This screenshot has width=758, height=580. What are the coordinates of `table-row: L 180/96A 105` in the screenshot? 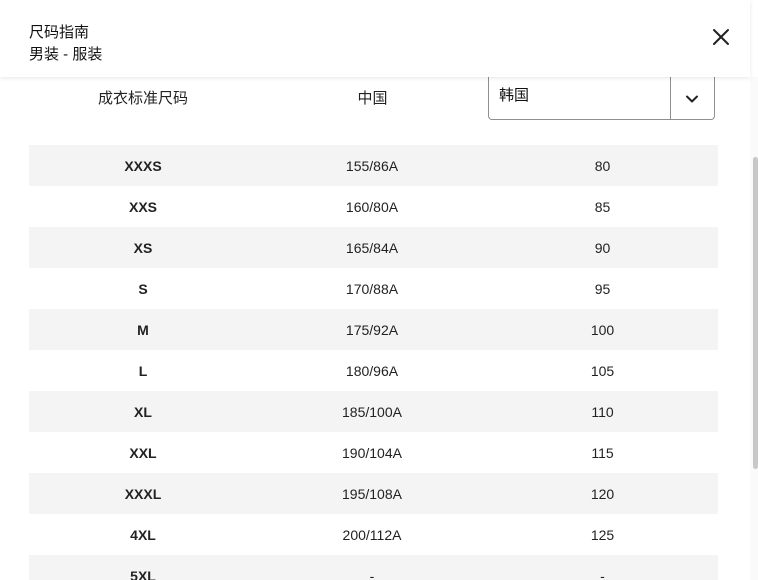 It's located at (373, 370).